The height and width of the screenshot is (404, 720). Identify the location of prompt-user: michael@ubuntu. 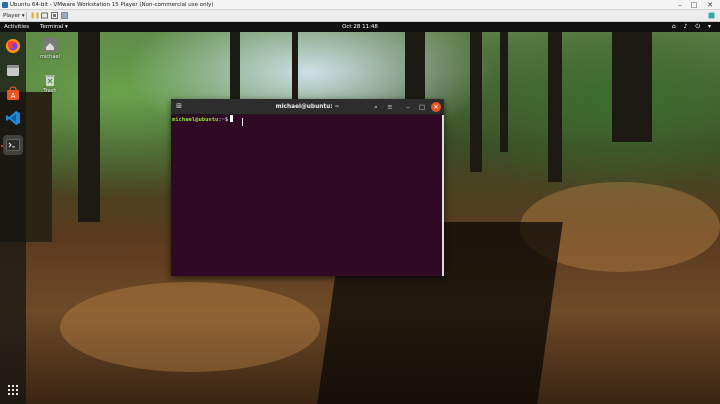
(195, 120).